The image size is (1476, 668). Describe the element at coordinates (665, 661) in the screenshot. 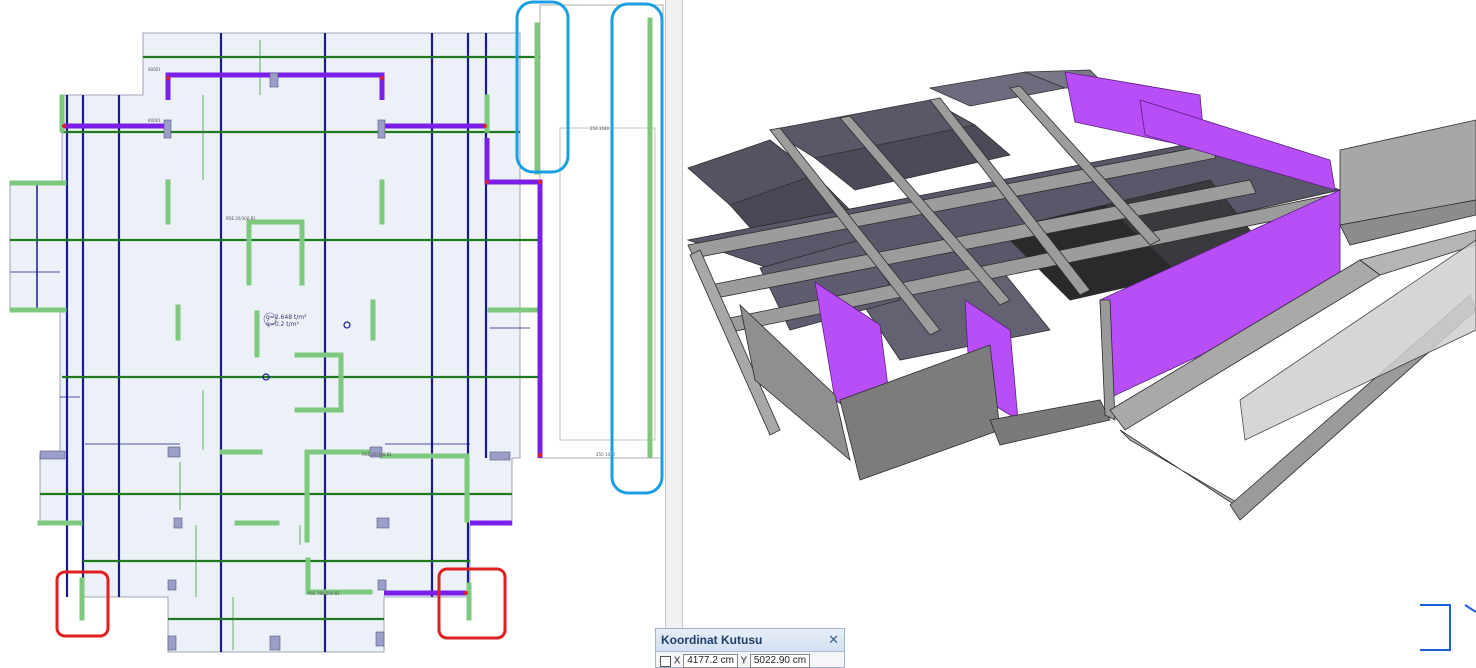

I see `x-lock-checkbox` at that location.